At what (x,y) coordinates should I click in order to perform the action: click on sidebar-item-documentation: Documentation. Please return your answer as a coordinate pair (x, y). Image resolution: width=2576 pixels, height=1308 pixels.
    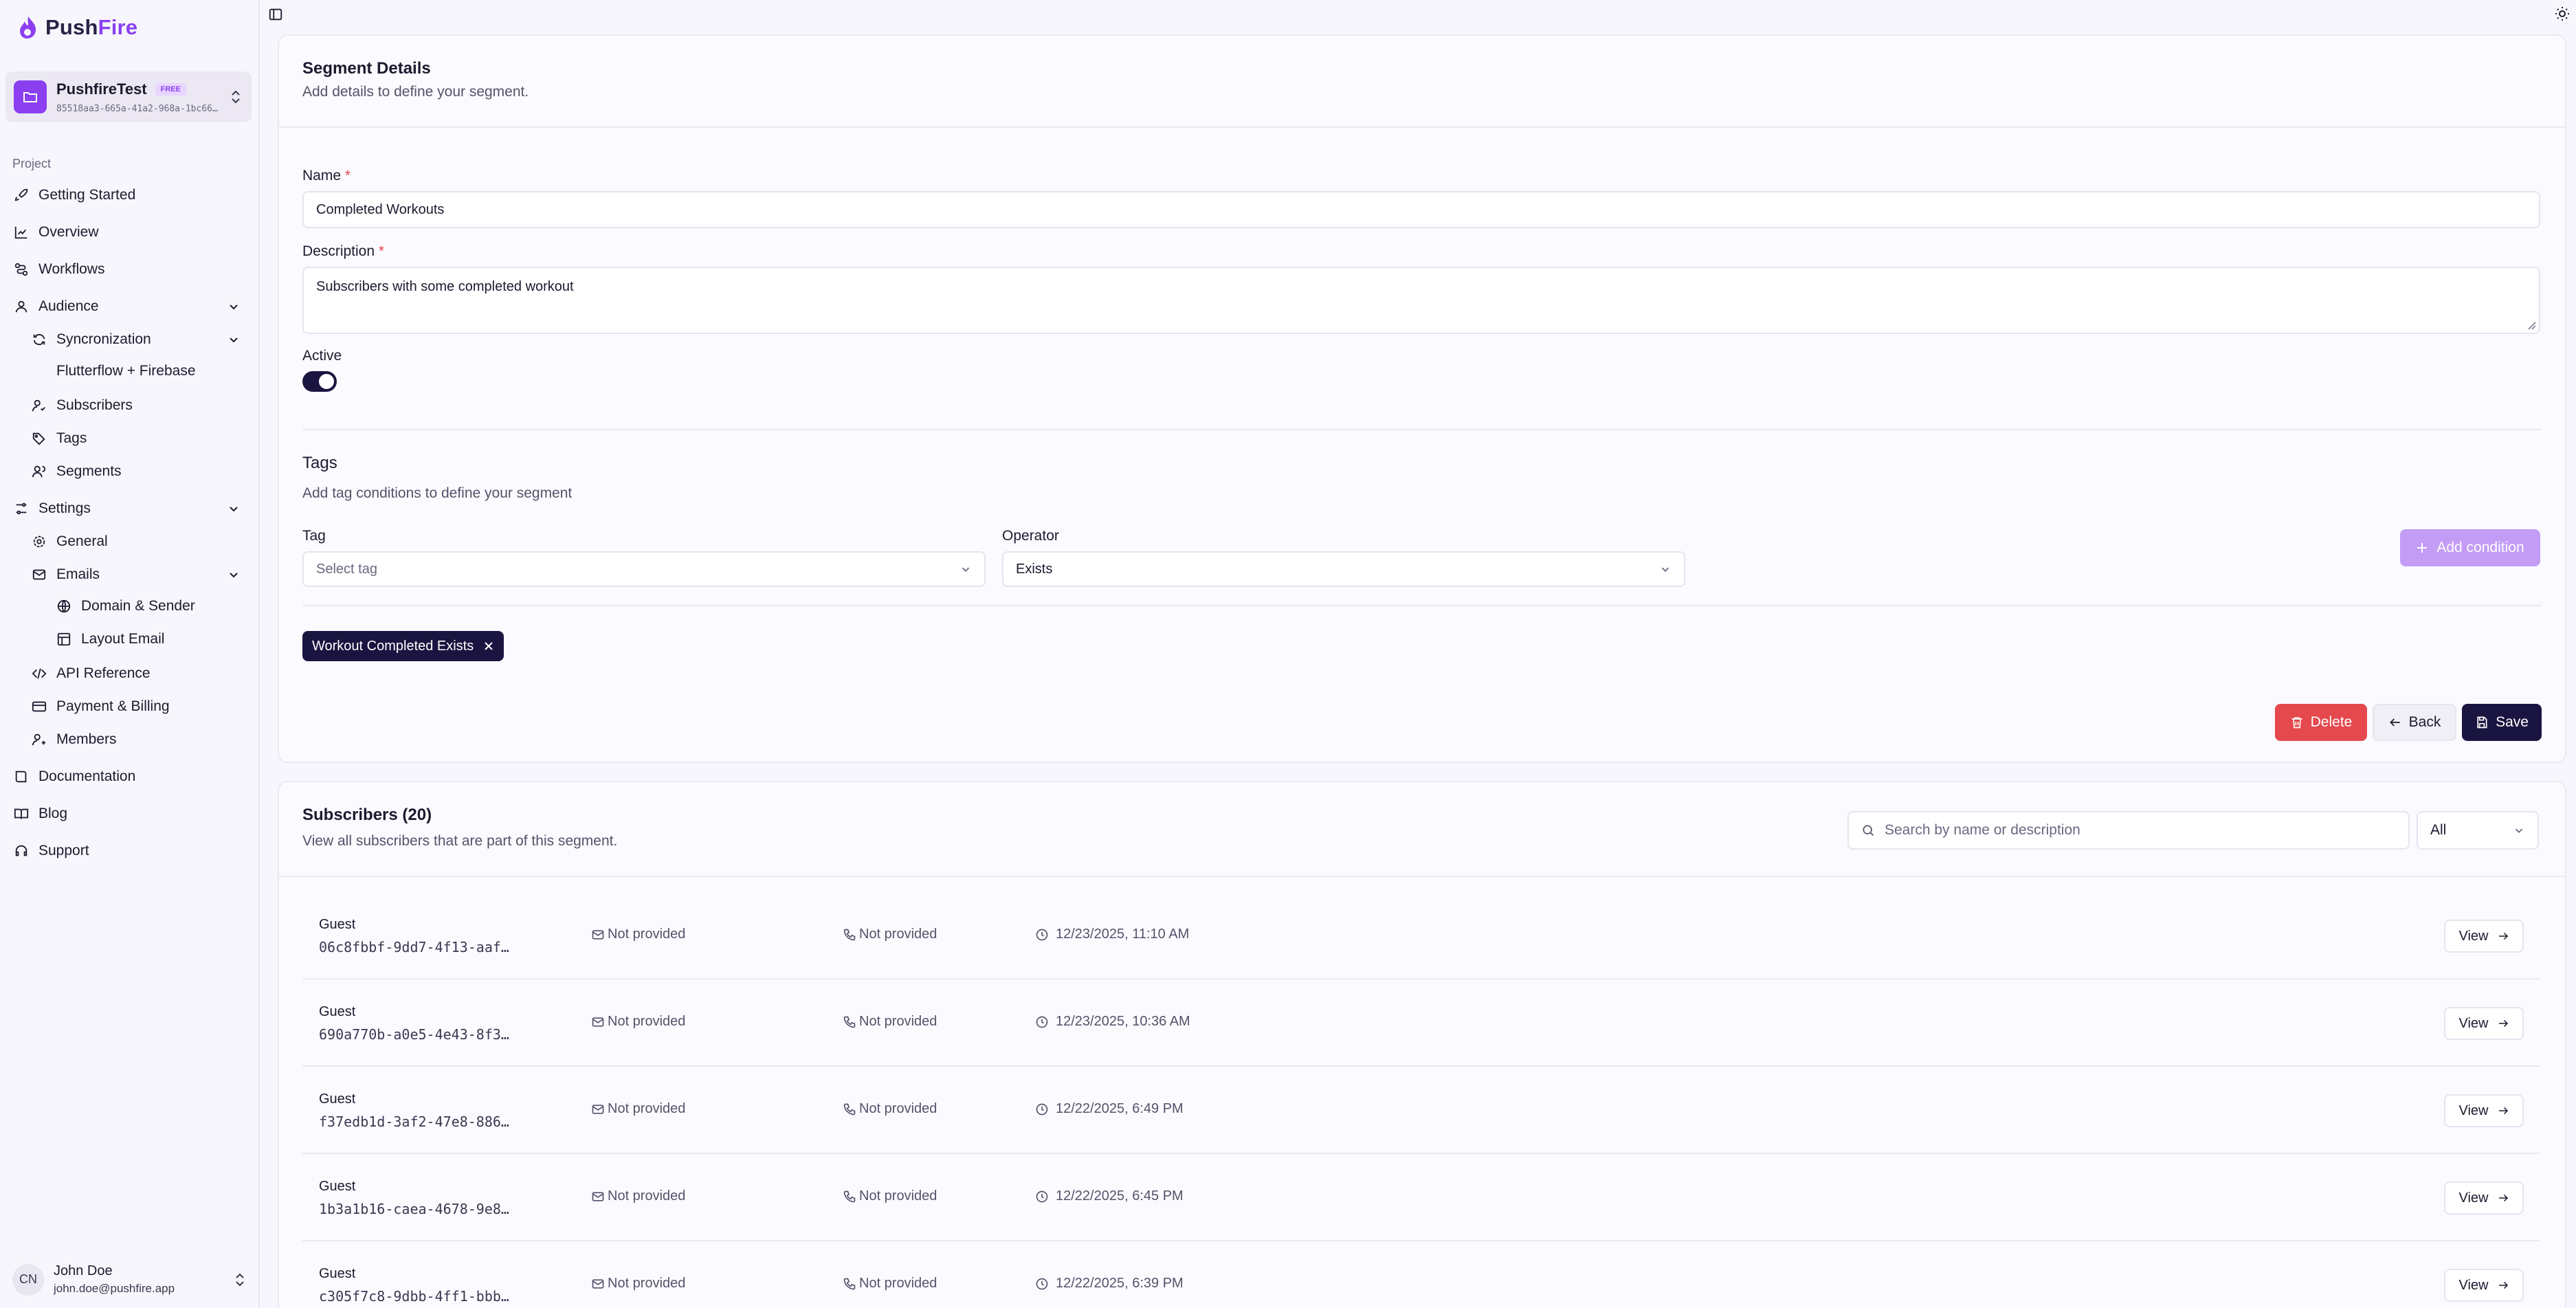
    Looking at the image, I should click on (74, 776).